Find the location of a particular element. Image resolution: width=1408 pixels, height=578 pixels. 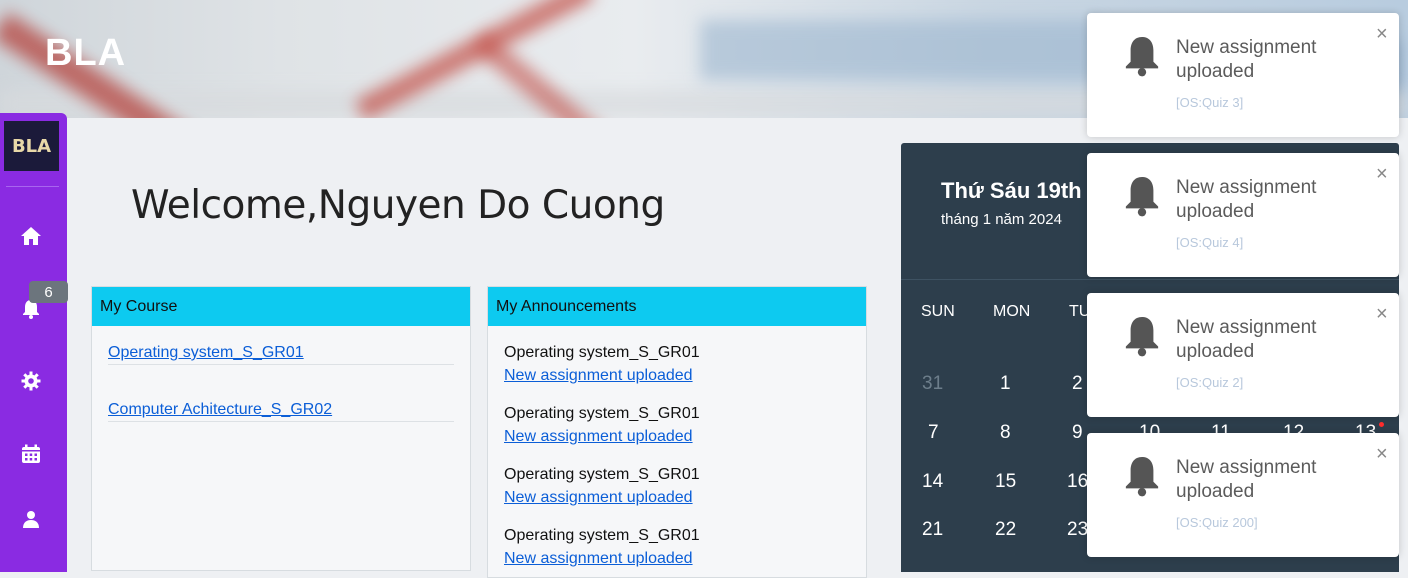

calendar-month: tháng 1 năm 2024 is located at coordinates (1001, 219).